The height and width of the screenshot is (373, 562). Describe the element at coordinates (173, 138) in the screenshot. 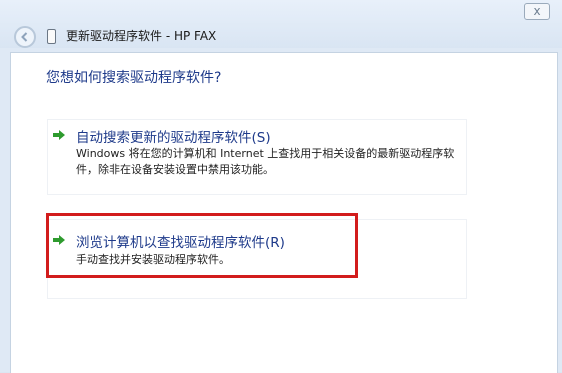

I see `option-auto-search-title: 自动搜索更新的驱动程序软件(S)` at that location.